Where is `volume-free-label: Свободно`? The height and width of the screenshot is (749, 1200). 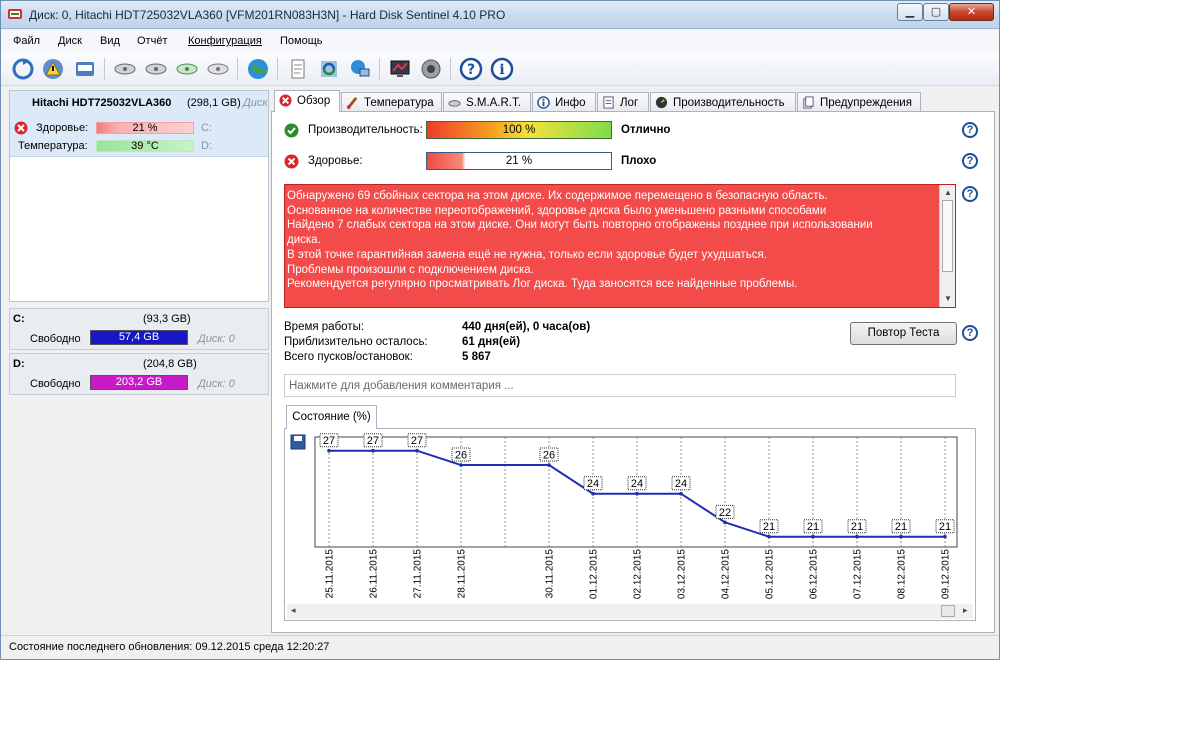
volume-free-label: Свободно is located at coordinates (55, 384).